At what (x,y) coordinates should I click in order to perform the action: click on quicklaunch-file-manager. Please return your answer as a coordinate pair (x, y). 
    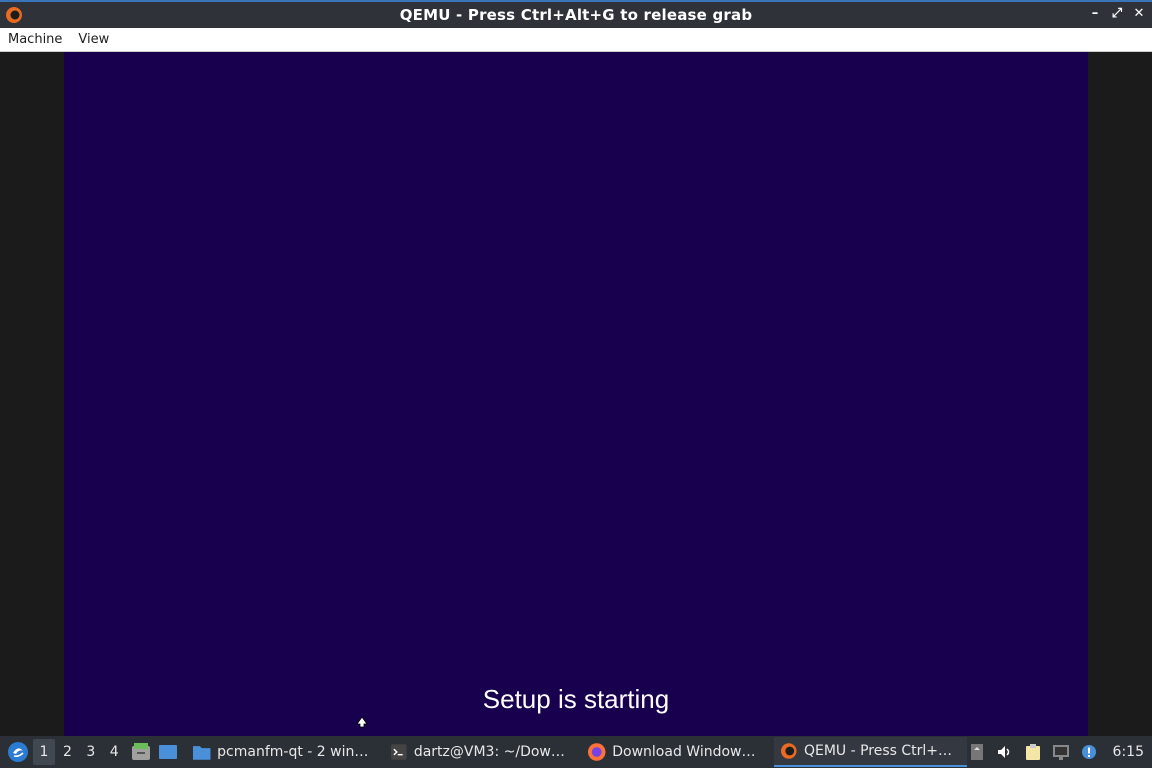
    Looking at the image, I should click on (140, 752).